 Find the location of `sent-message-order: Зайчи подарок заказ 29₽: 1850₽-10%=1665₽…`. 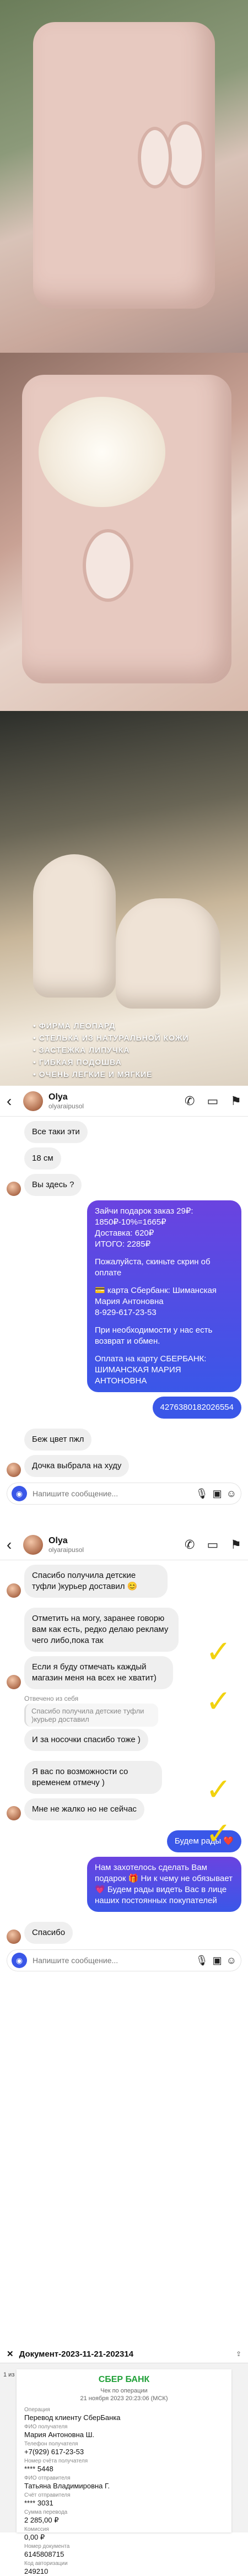

sent-message-order: Зайчи подарок заказ 29₽: 1850₽-10%=1665₽… is located at coordinates (164, 1296).